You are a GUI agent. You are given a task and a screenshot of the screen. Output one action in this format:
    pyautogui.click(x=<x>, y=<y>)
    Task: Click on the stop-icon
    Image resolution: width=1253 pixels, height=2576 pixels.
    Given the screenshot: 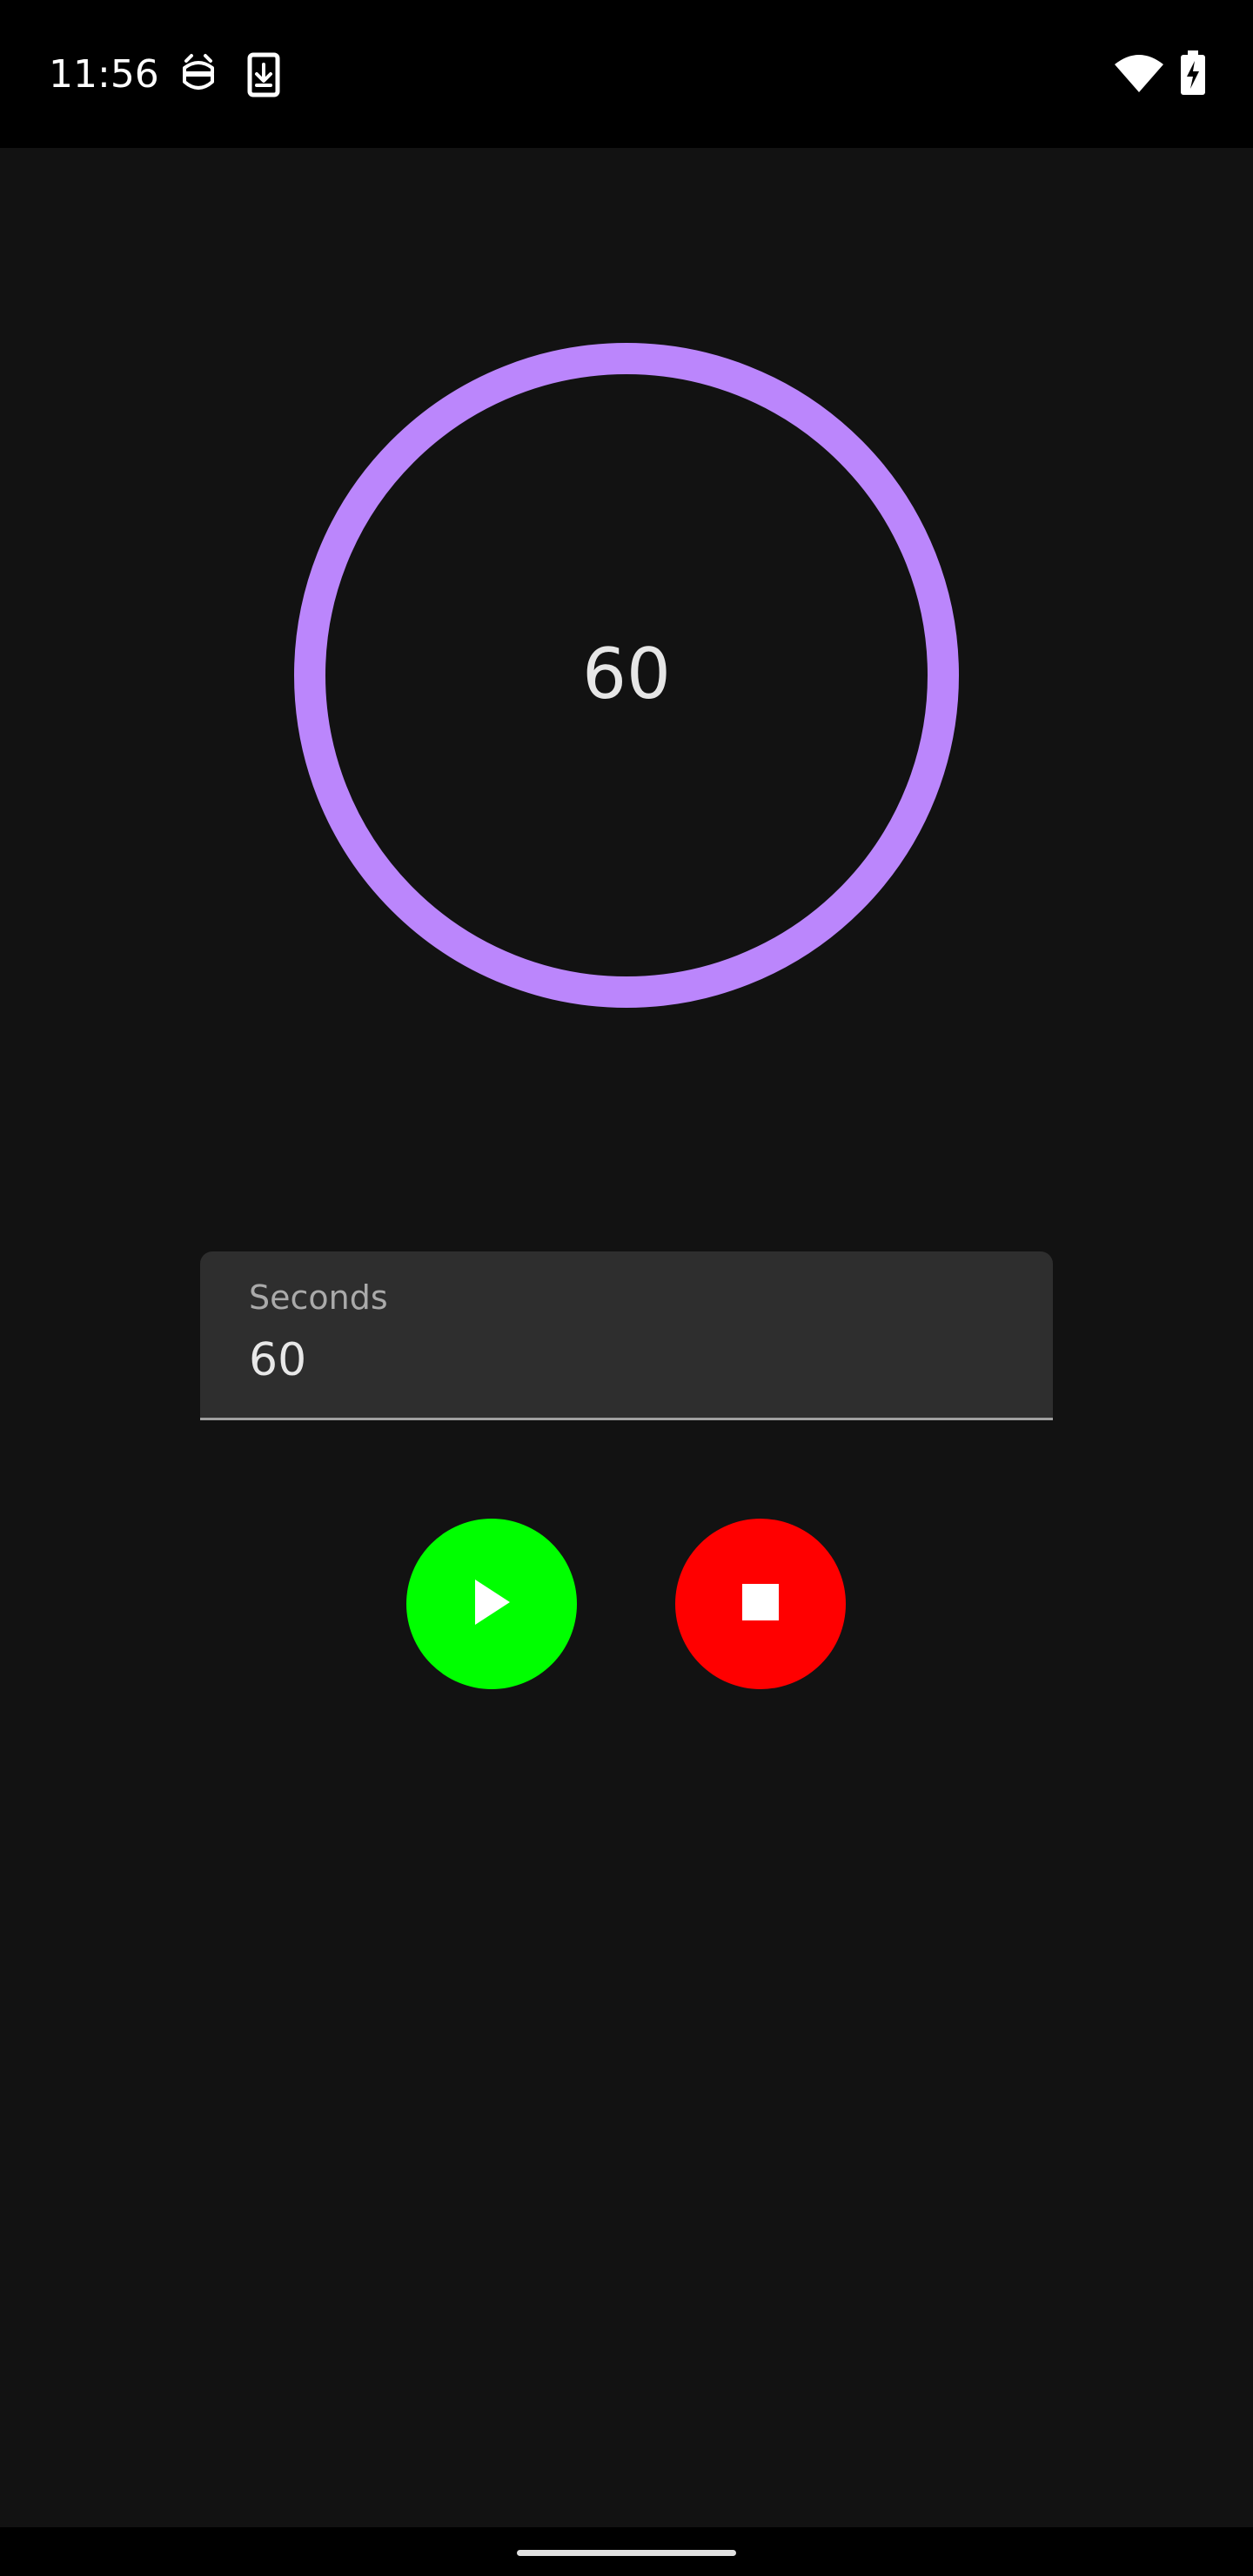 What is the action you would take?
    pyautogui.click(x=760, y=1604)
    